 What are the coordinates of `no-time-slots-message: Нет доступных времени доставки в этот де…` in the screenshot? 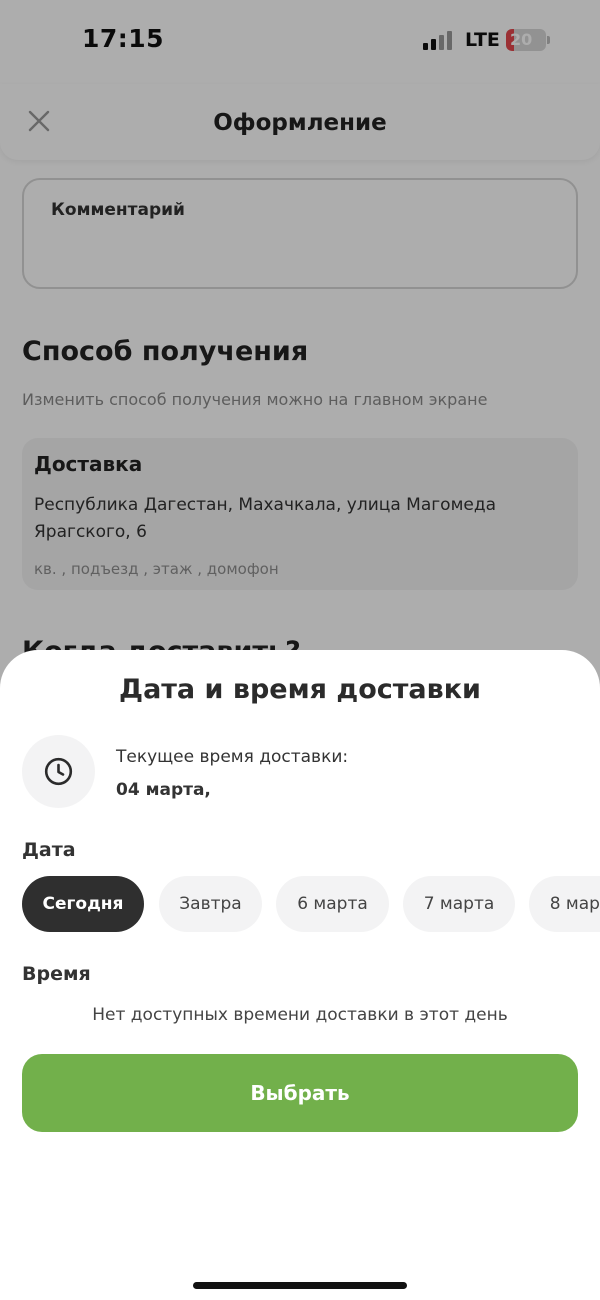 It's located at (300, 1015).